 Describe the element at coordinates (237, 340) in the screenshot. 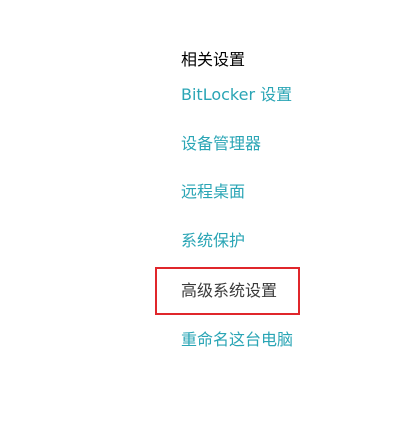

I see `rename-this-pc-link: 重命名这台电脑` at that location.